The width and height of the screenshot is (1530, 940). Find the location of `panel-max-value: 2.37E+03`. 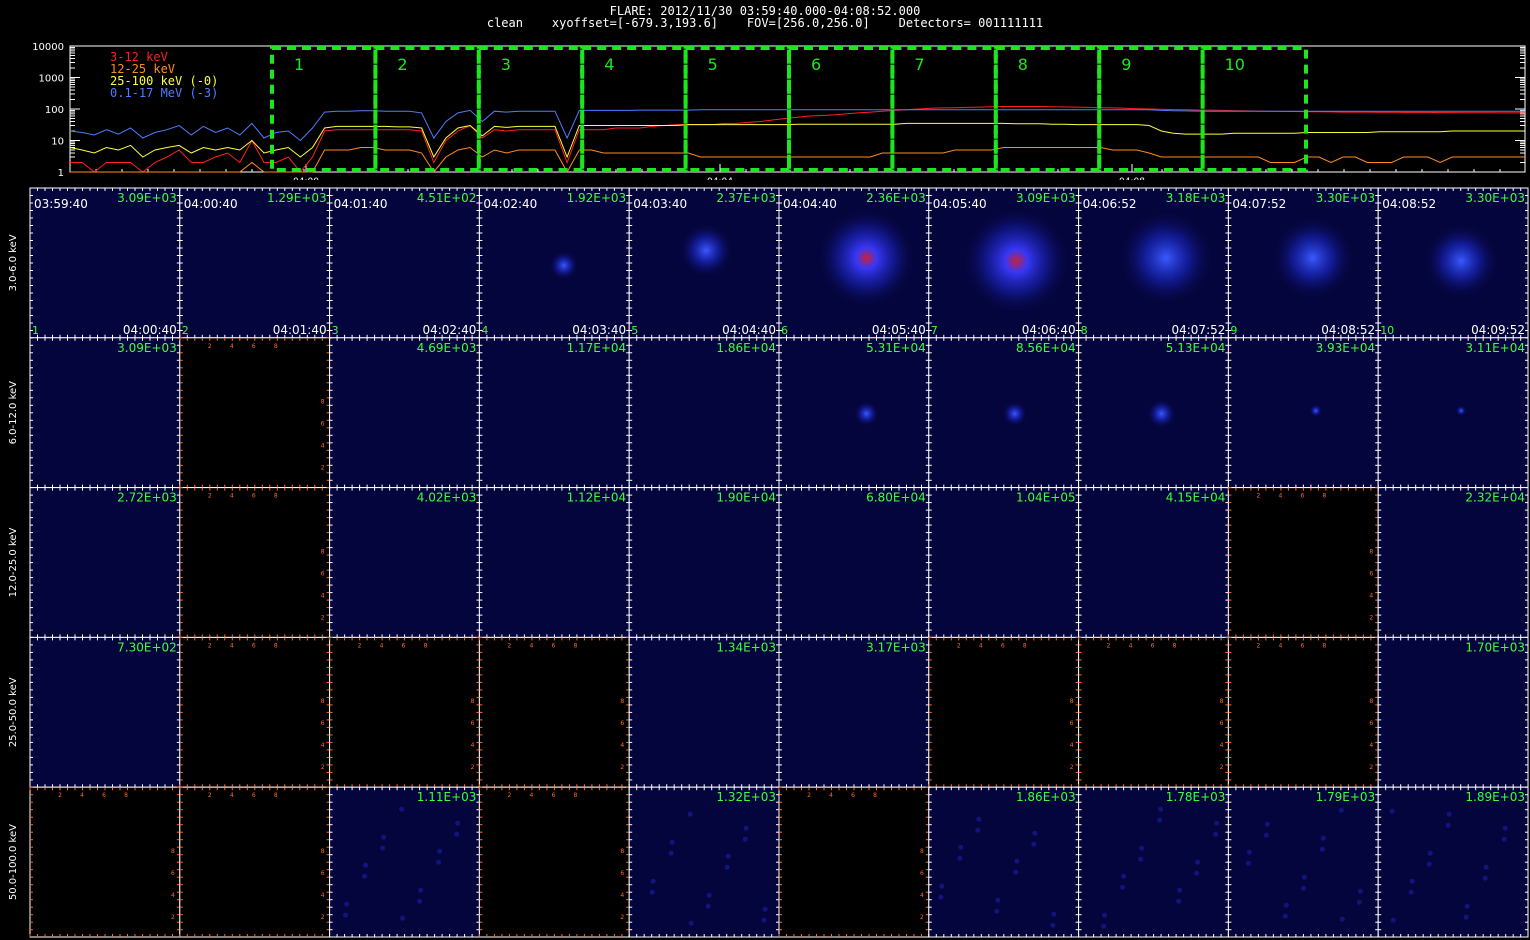

panel-max-value: 2.37E+03 is located at coordinates (746, 198).